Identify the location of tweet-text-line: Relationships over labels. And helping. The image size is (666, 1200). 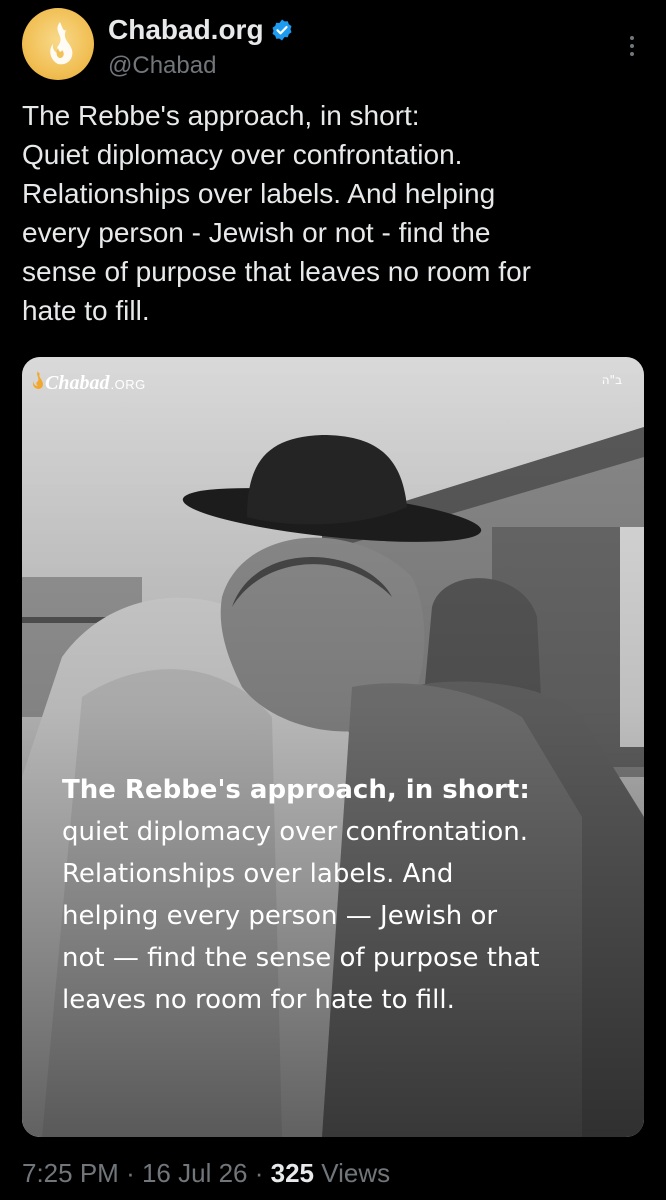
(259, 193).